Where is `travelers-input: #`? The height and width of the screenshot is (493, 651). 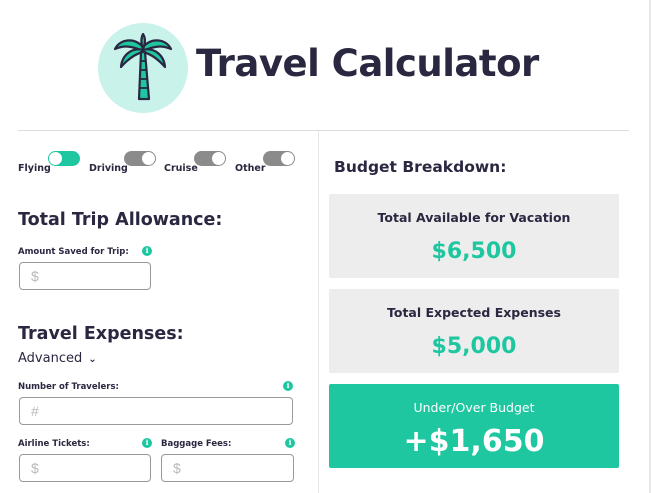 travelers-input: # is located at coordinates (156, 411).